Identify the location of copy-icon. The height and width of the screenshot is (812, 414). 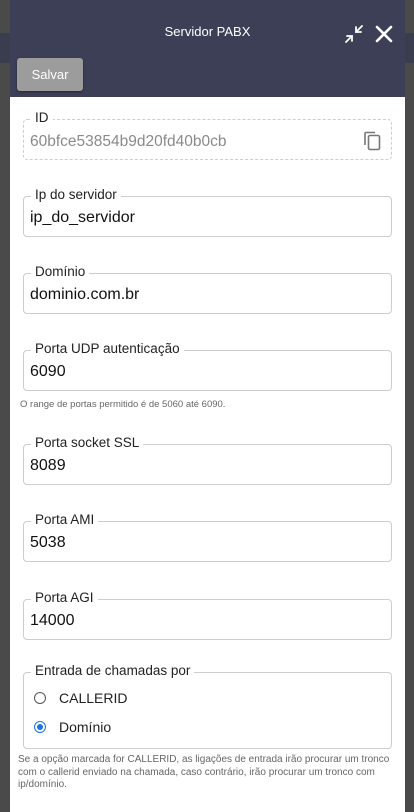
(372, 141).